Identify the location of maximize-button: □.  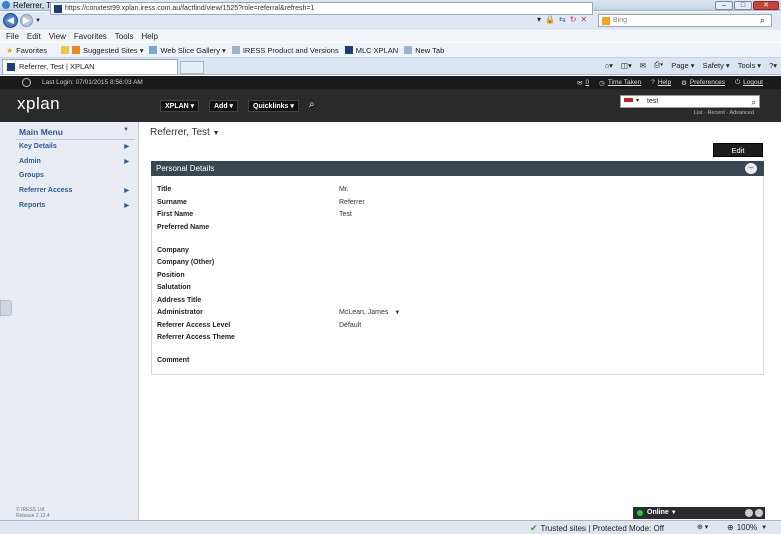
(743, 5).